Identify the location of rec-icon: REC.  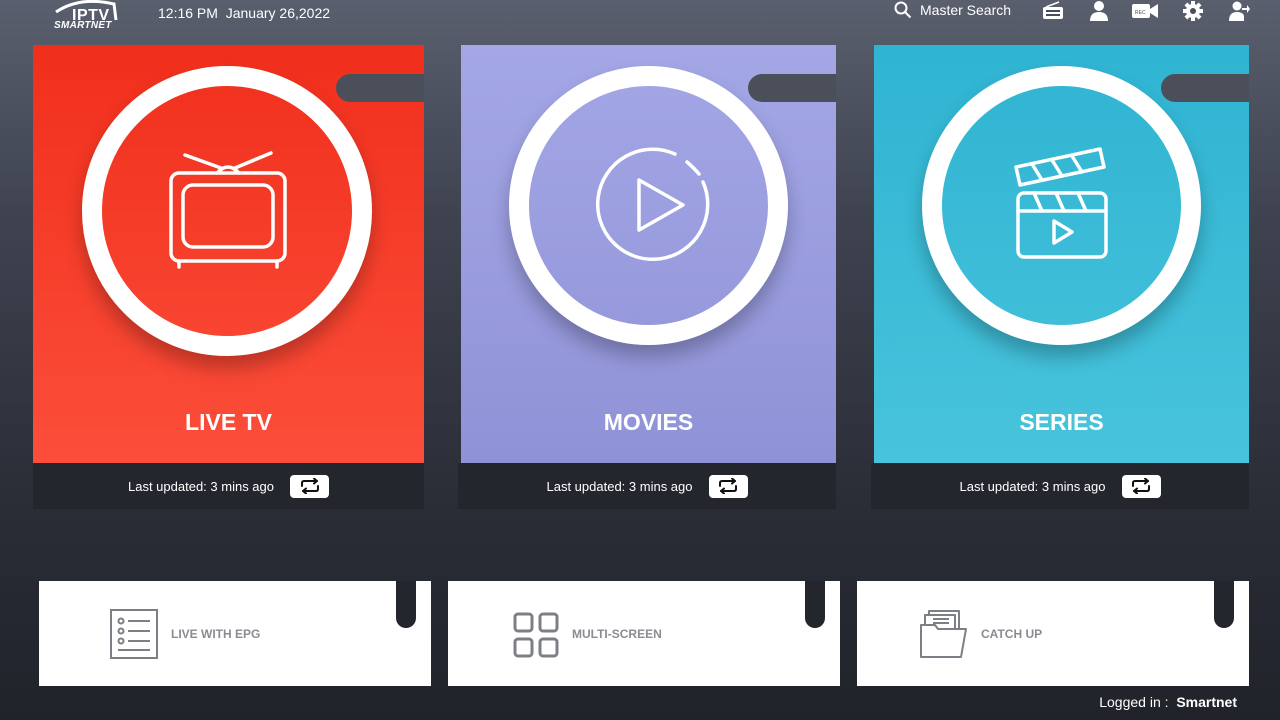
(1145, 11).